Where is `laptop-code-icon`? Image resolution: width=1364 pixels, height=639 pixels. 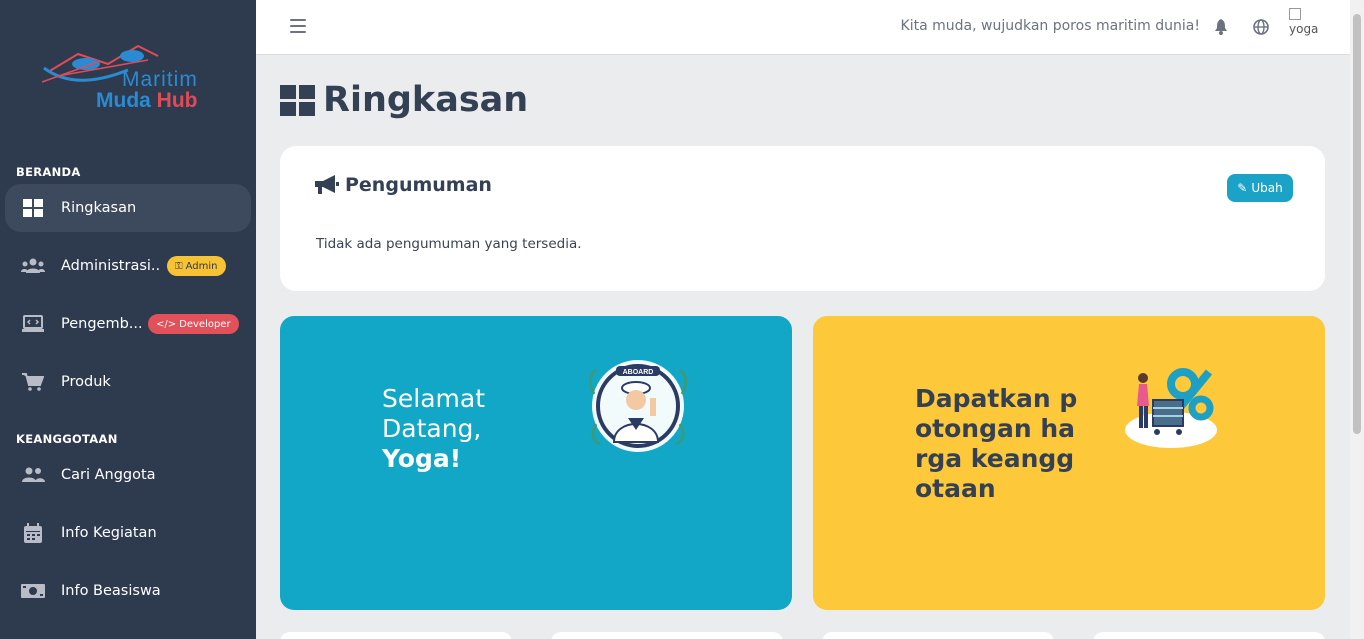
laptop-code-icon is located at coordinates (33, 324).